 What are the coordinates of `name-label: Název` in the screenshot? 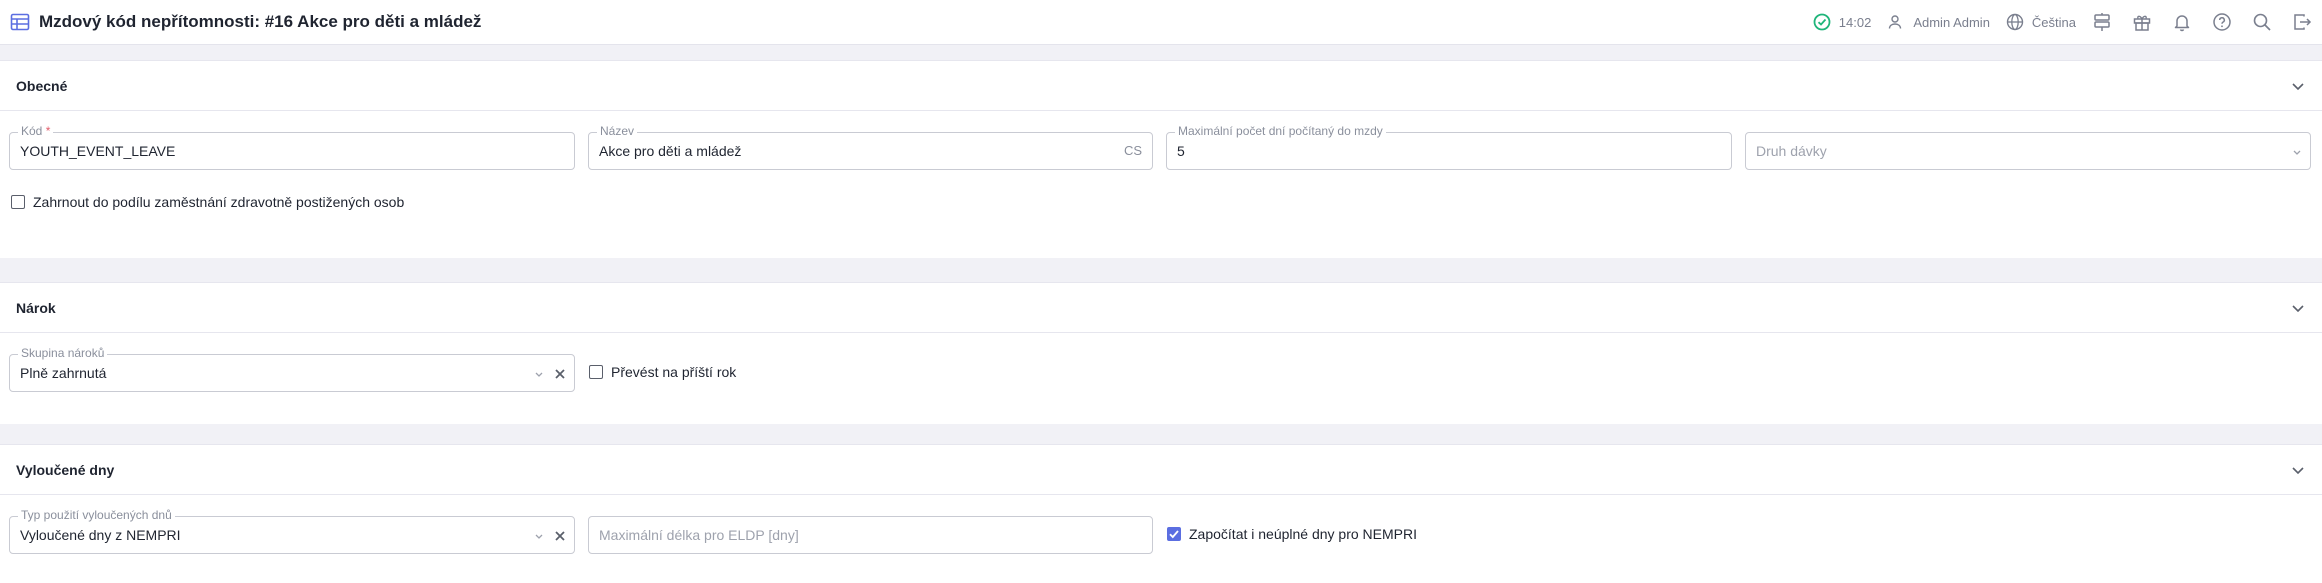 It's located at (617, 131).